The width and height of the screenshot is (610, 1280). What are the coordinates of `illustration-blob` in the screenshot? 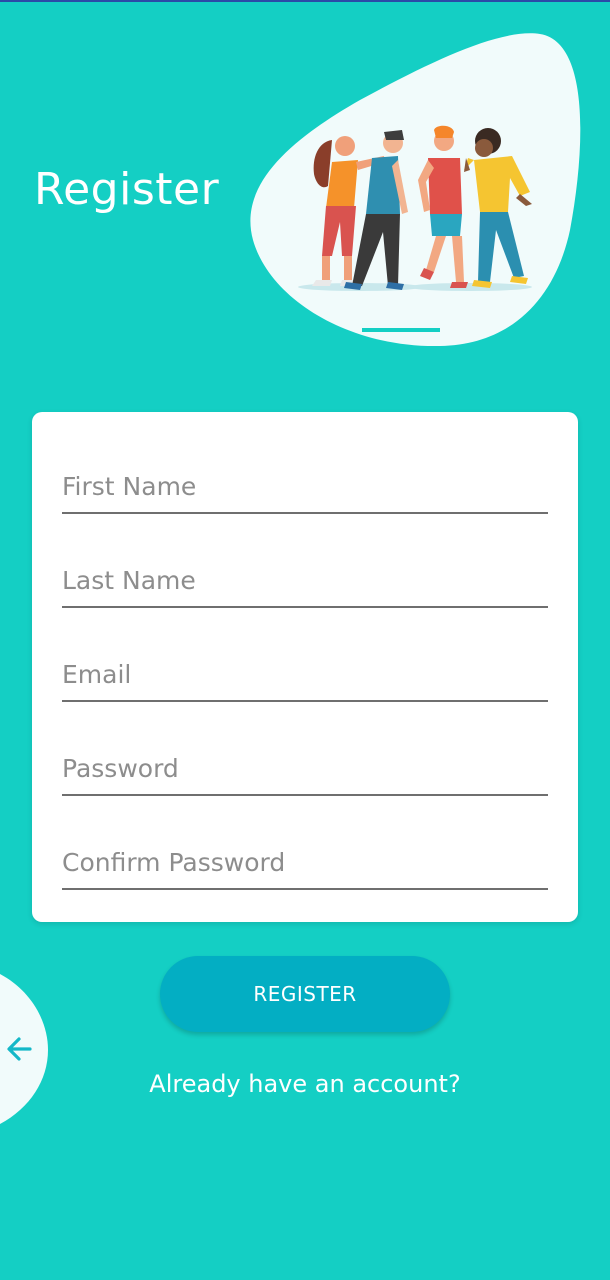 It's located at (415, 190).